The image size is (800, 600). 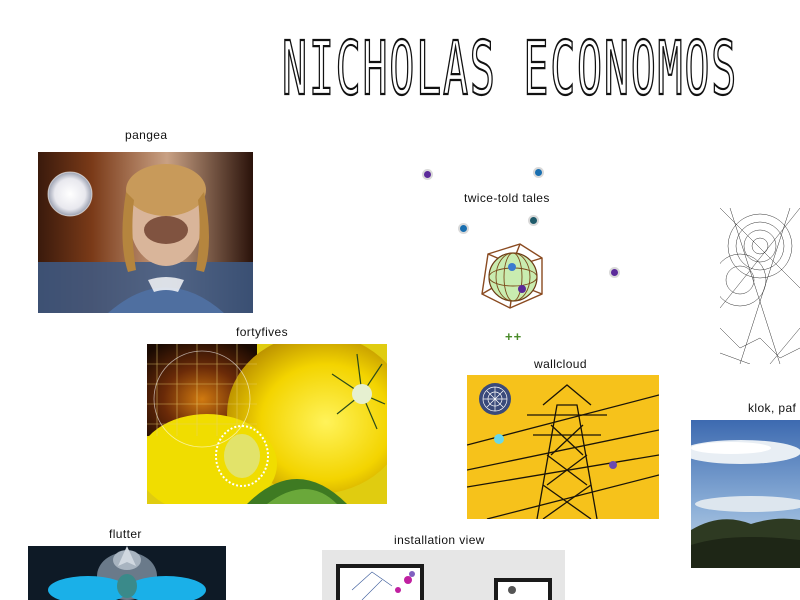 What do you see at coordinates (267, 424) in the screenshot?
I see `fortyfives-thumbnail` at bounding box center [267, 424].